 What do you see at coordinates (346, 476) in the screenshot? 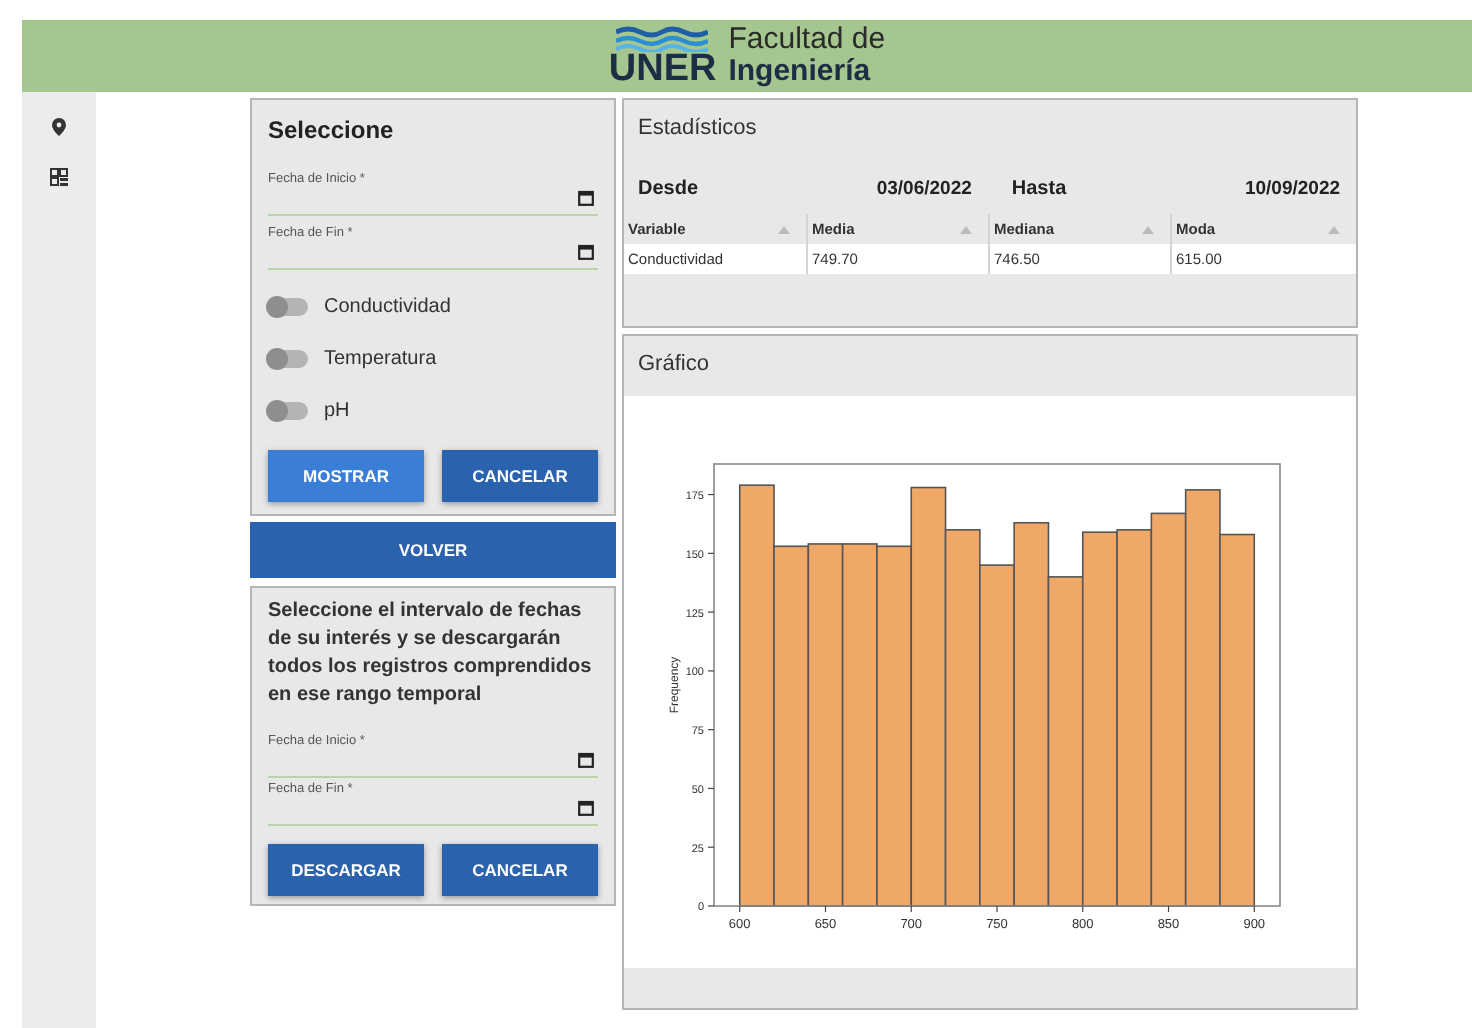
I see `show-button: MOSTRAR` at bounding box center [346, 476].